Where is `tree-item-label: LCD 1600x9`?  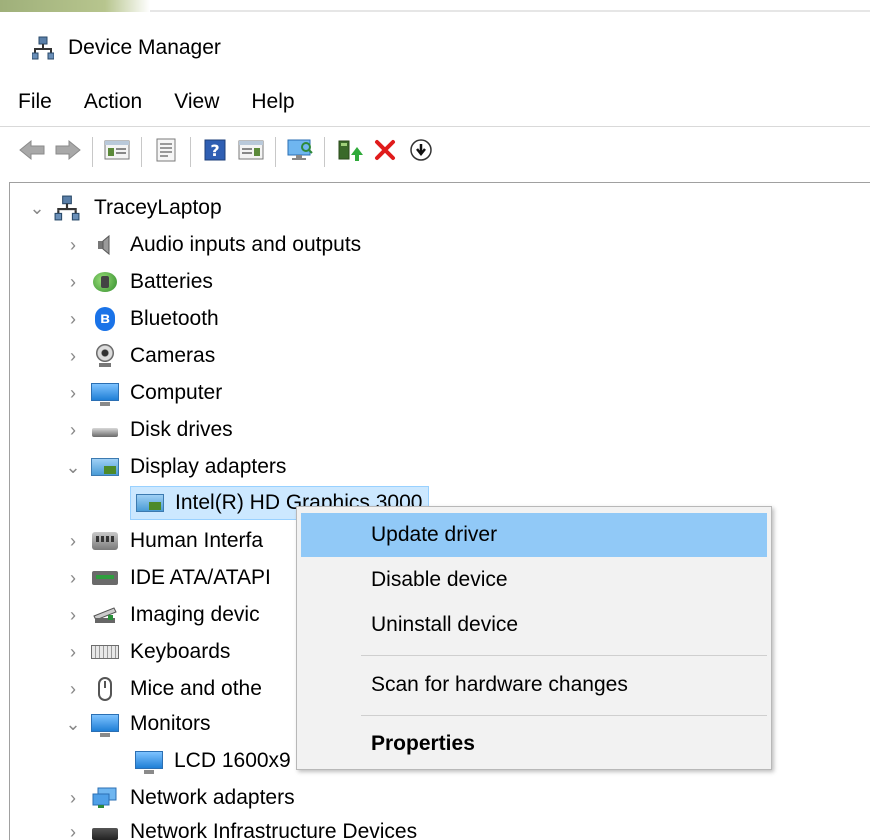 tree-item-label: LCD 1600x9 is located at coordinates (232, 760).